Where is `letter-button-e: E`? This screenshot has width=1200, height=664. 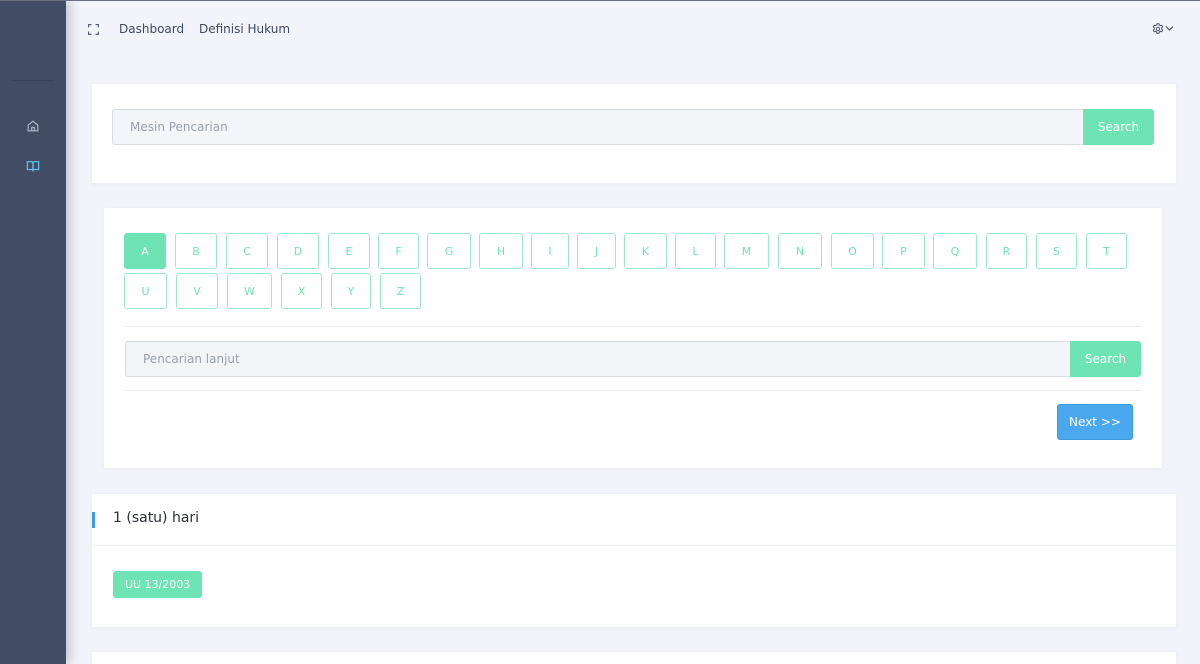 letter-button-e: E is located at coordinates (349, 251).